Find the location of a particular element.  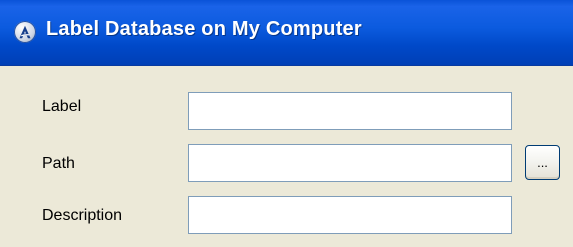

description-input is located at coordinates (350, 215).